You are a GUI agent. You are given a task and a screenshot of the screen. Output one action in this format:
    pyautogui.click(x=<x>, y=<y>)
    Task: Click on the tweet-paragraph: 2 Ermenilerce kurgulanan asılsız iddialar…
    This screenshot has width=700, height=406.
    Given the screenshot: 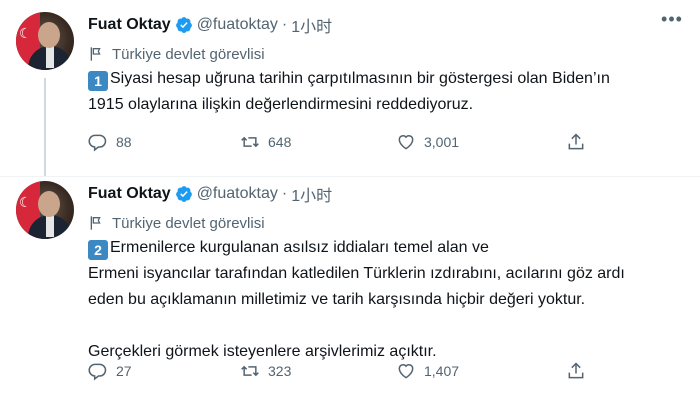 What is the action you would take?
    pyautogui.click(x=388, y=248)
    